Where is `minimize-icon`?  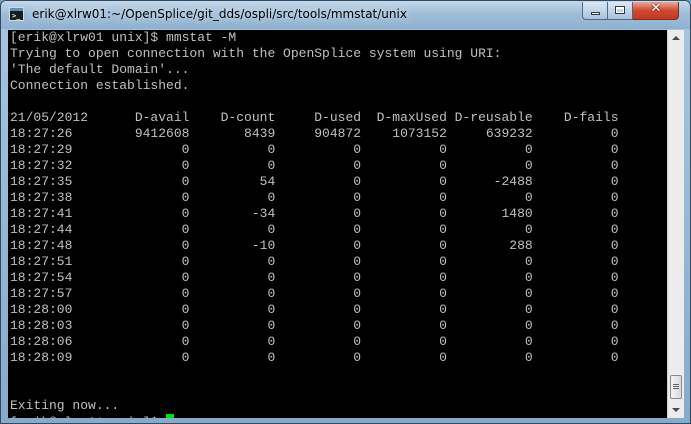 minimize-icon is located at coordinates (595, 13).